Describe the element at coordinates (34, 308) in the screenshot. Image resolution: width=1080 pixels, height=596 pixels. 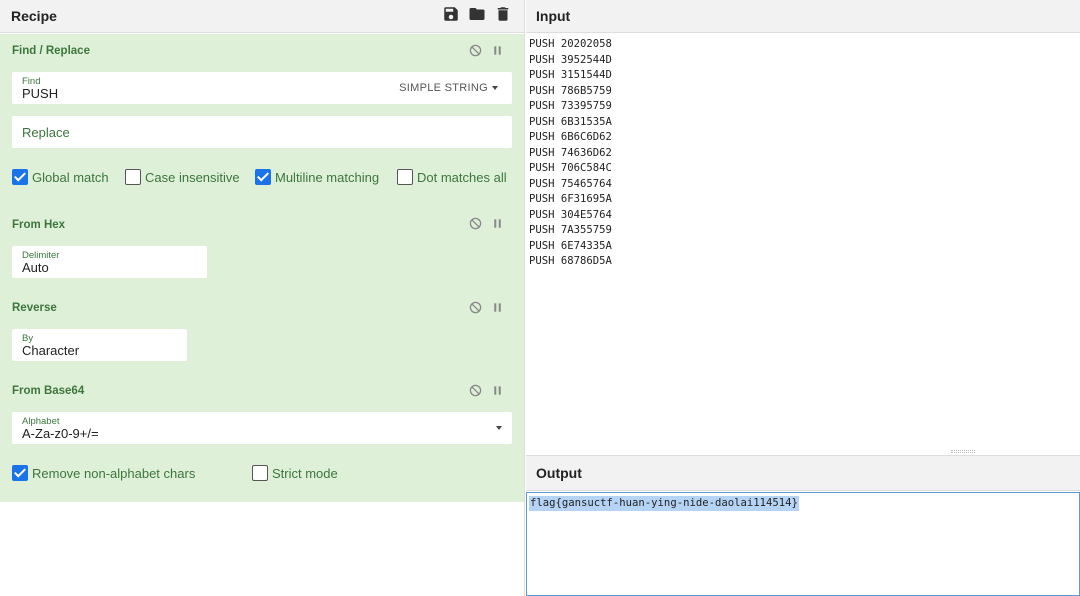
I see `reverse-title: Reverse` at that location.